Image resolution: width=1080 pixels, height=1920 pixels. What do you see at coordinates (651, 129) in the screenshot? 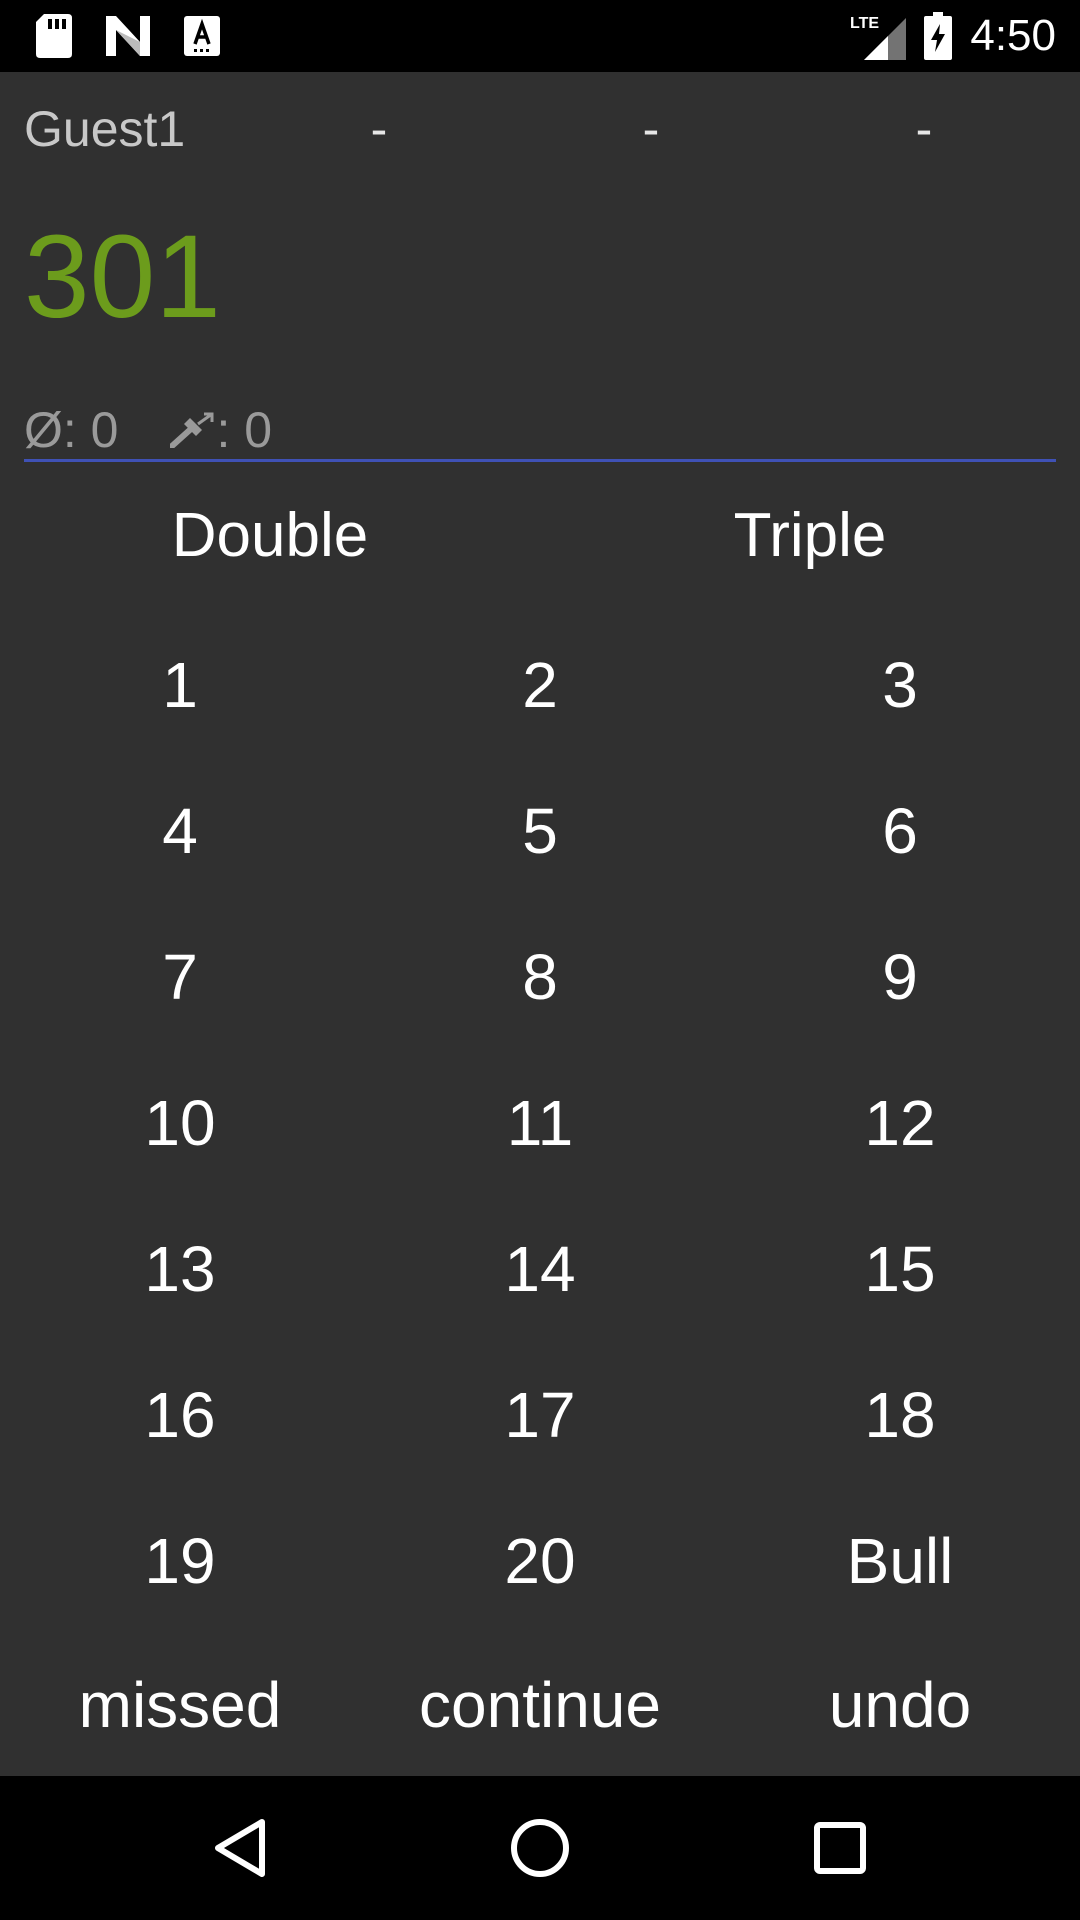
I see `dart-2-value: -` at bounding box center [651, 129].